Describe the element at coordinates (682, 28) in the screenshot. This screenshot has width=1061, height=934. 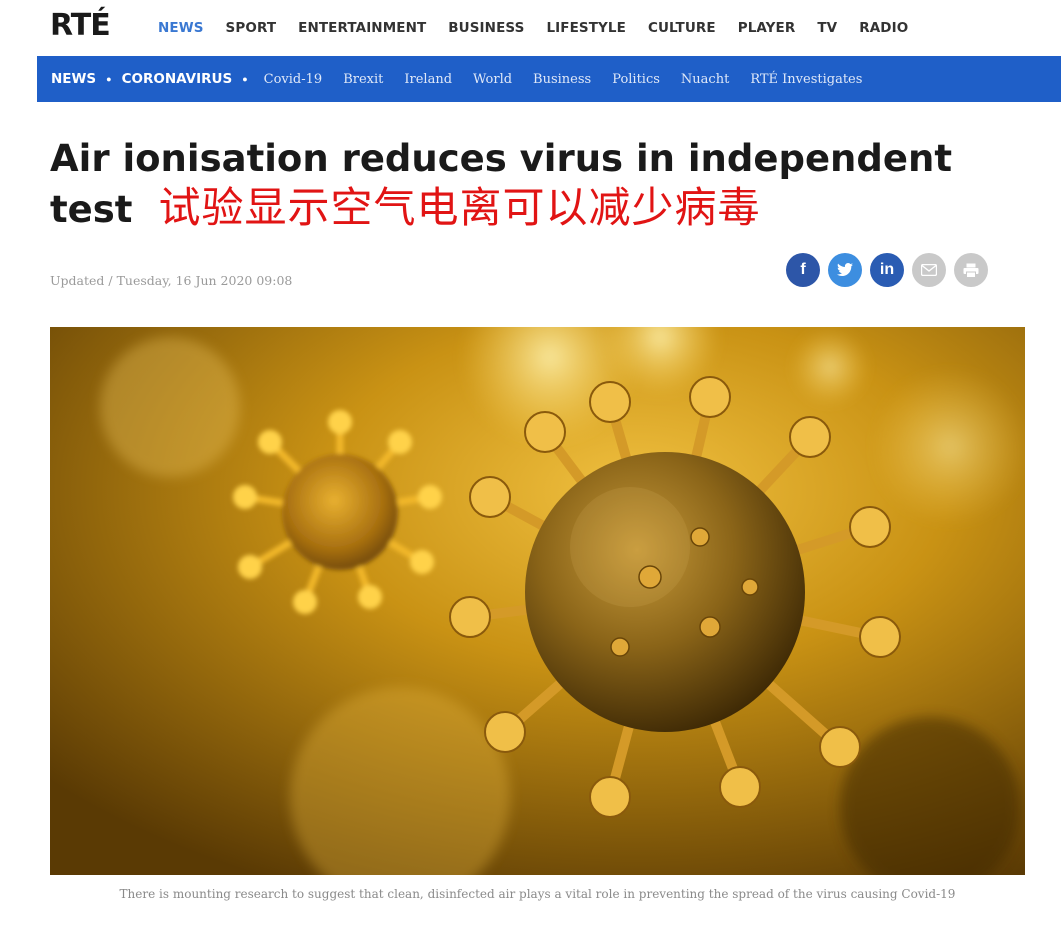
I see `top-menu-culture: CULTURE` at that location.